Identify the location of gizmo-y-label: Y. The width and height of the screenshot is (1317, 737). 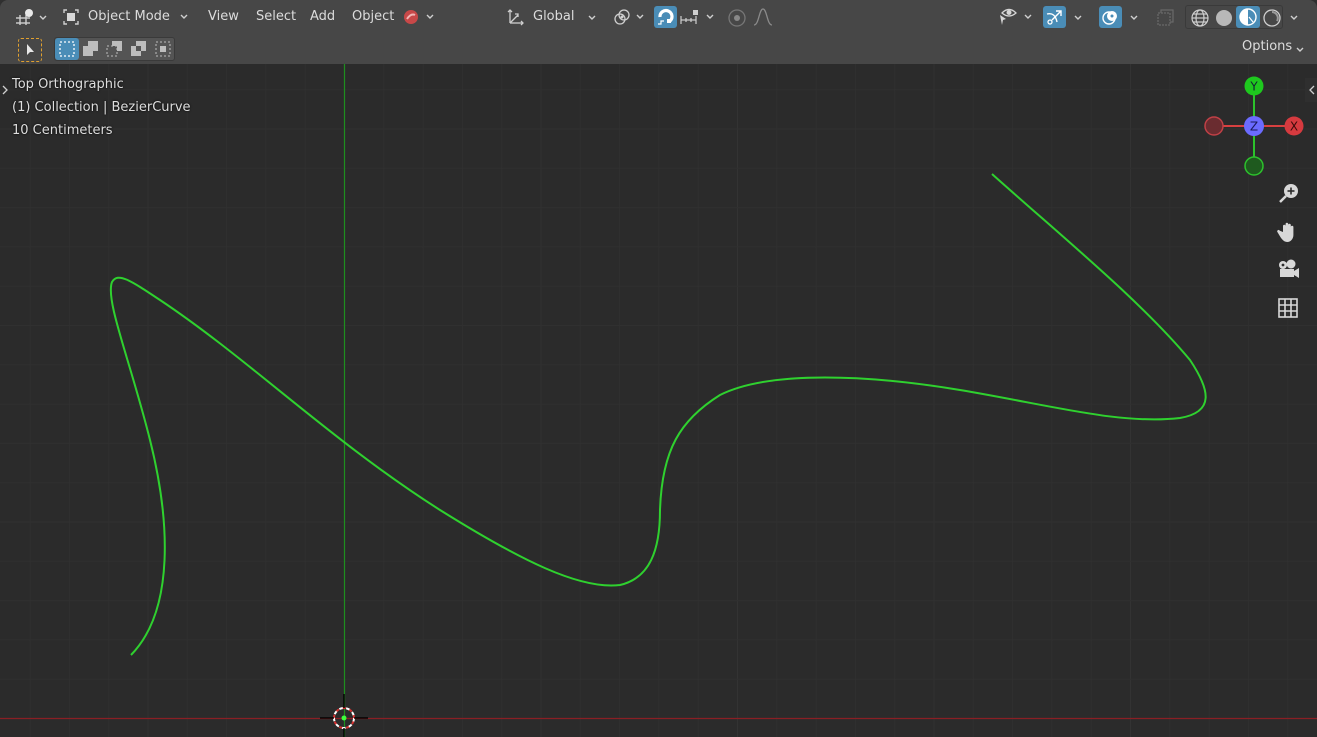
(1253, 87).